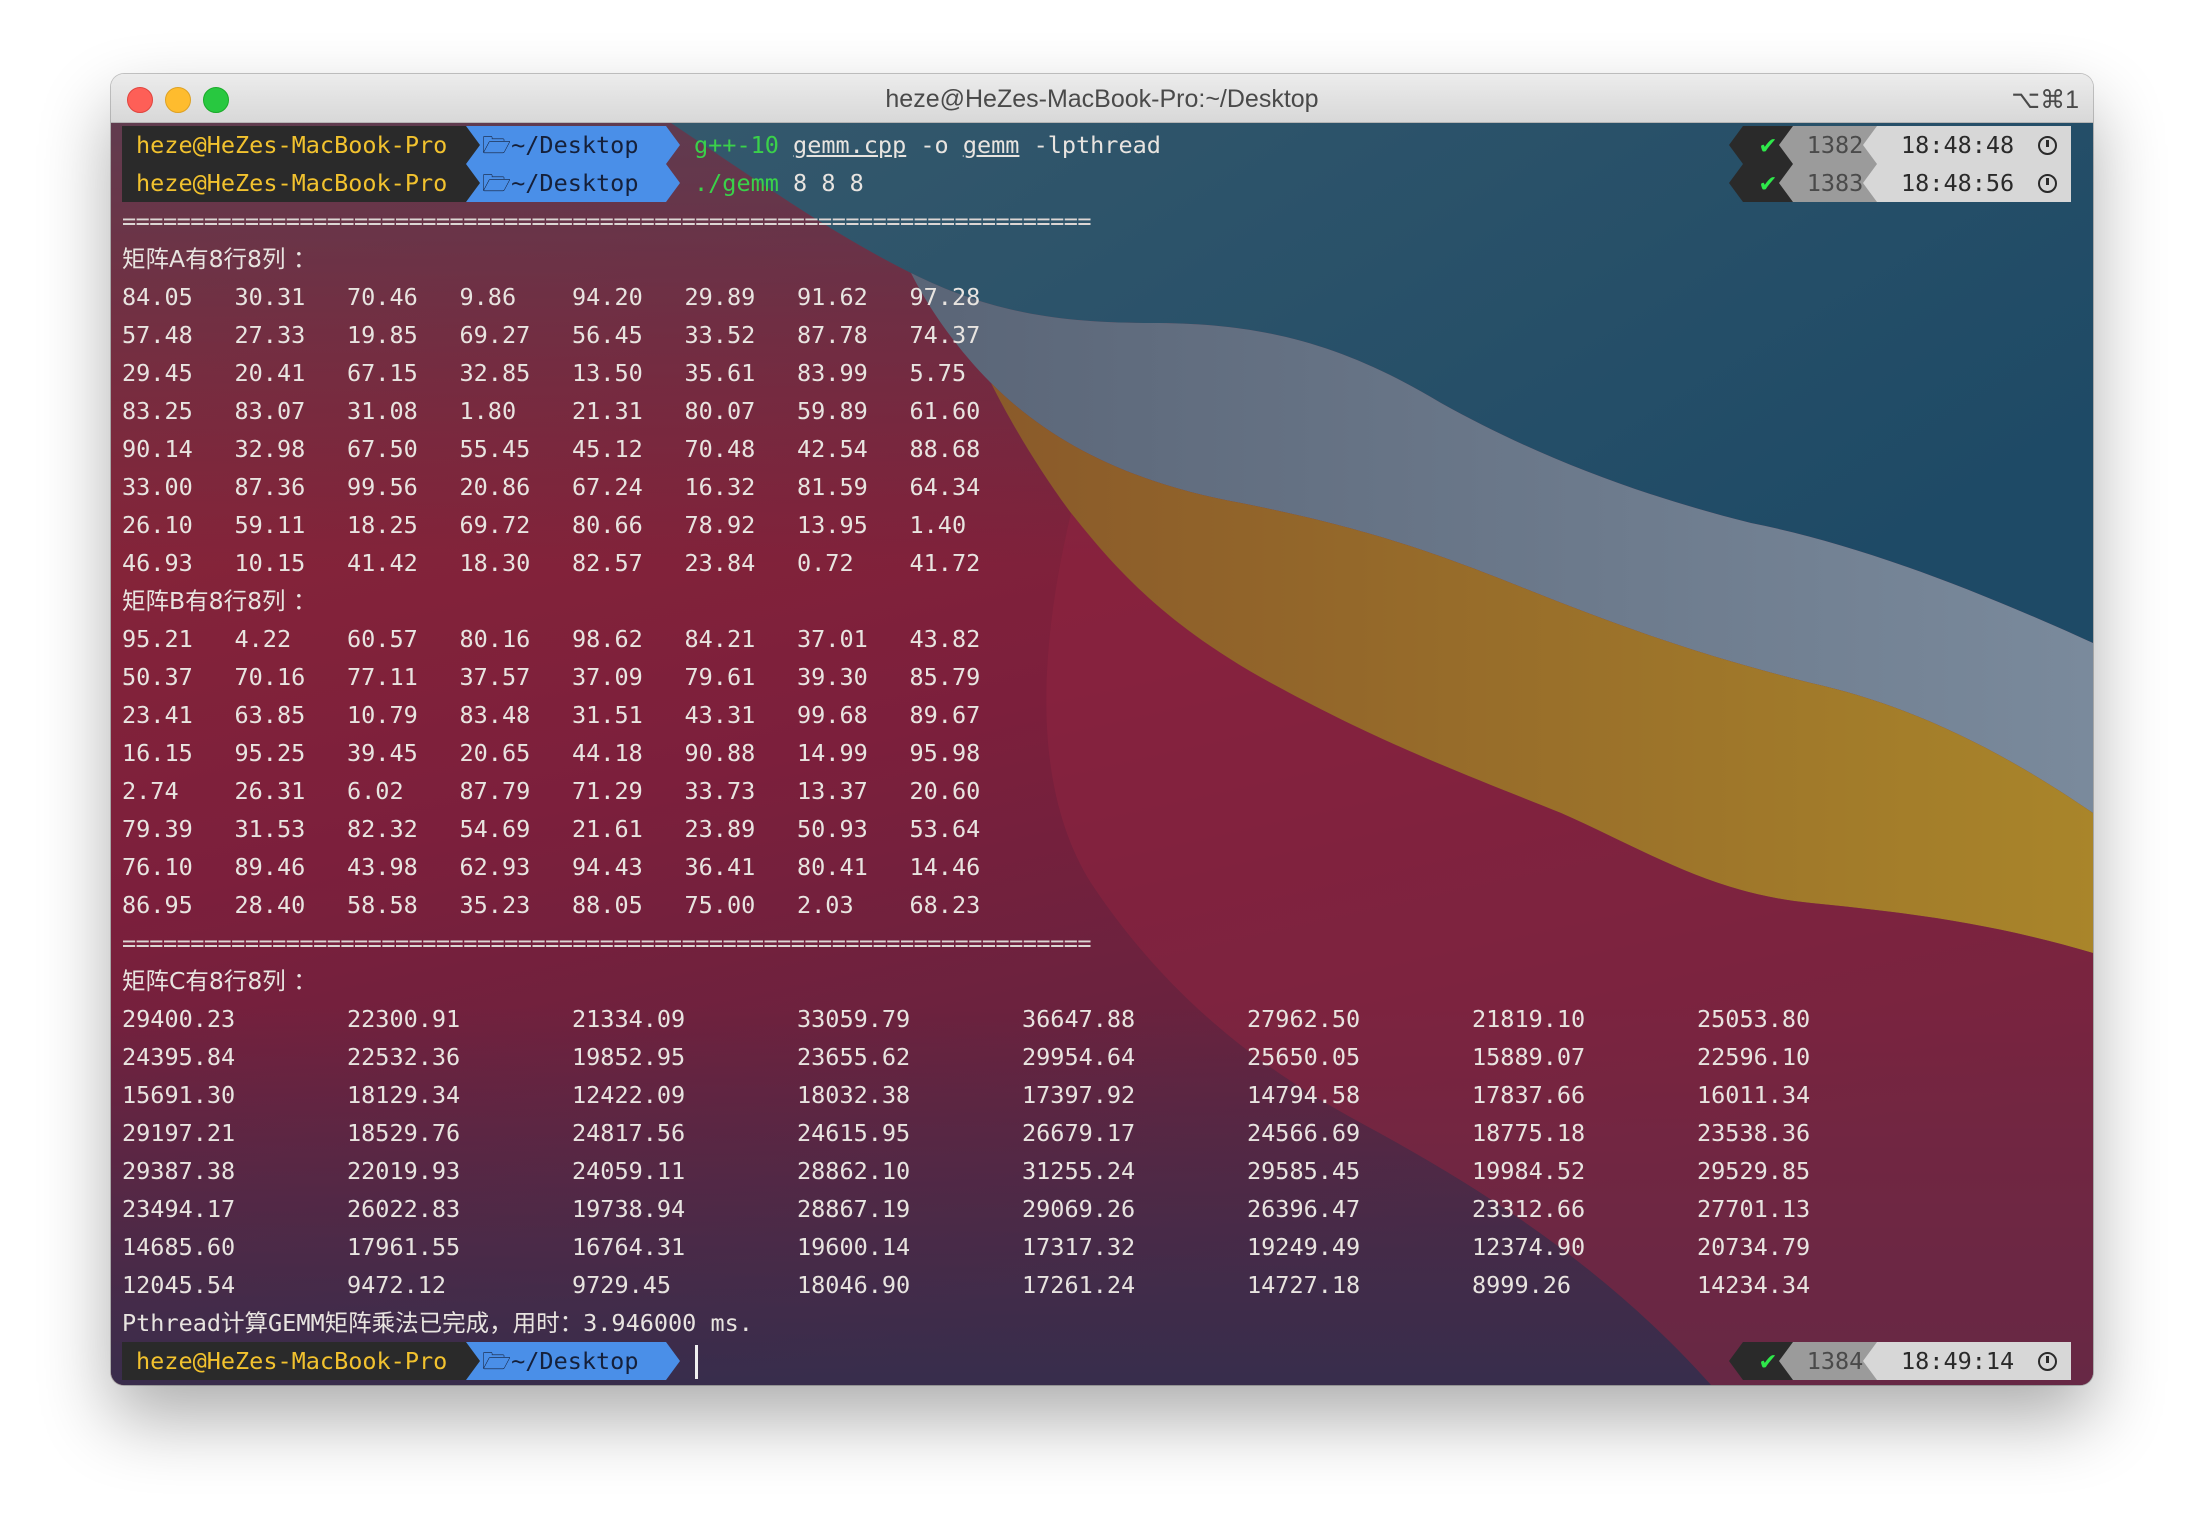 Image resolution: width=2204 pixels, height=1532 pixels. What do you see at coordinates (1754, 1133) in the screenshot?
I see `matrix-cell: 23538.36` at bounding box center [1754, 1133].